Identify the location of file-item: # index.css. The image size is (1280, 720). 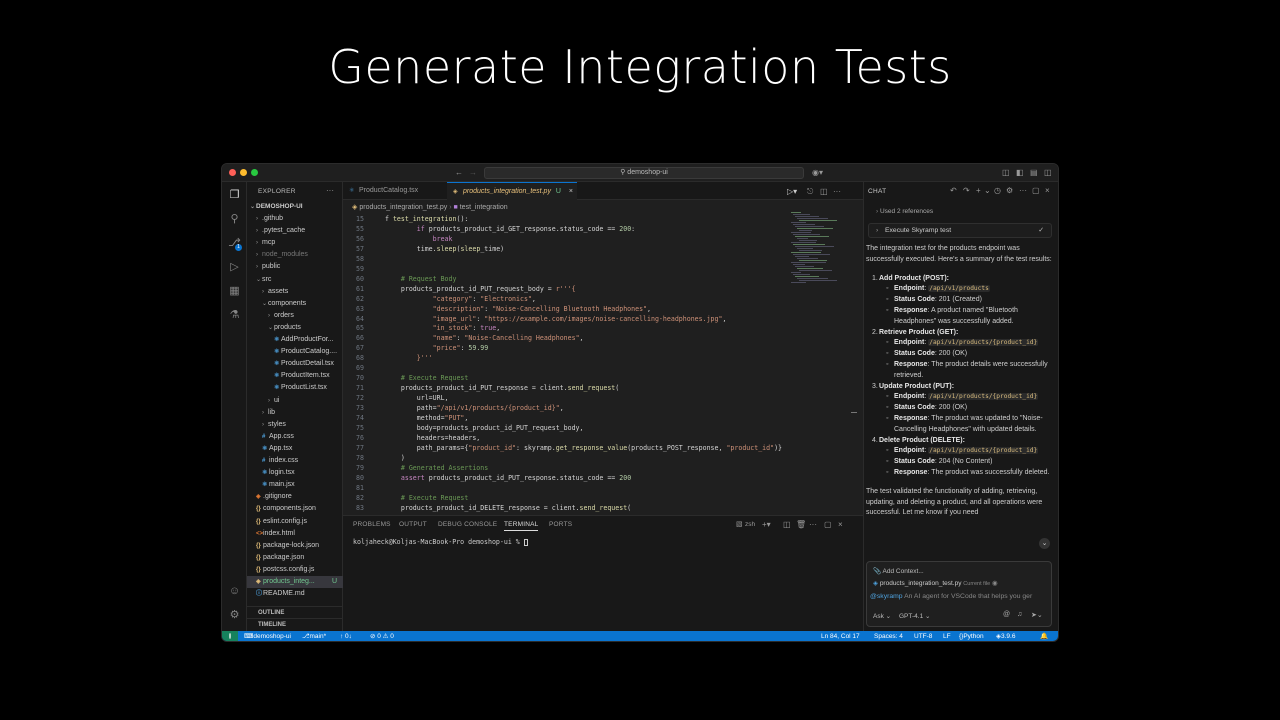
(295, 461).